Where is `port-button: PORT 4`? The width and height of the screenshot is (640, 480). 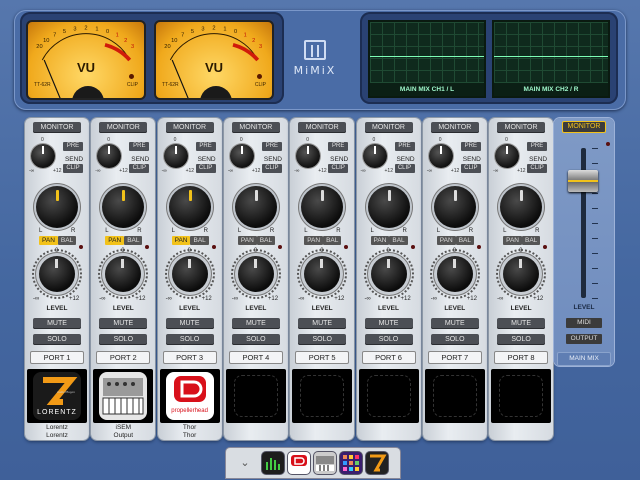
port-button: PORT 4 is located at coordinates (255, 357).